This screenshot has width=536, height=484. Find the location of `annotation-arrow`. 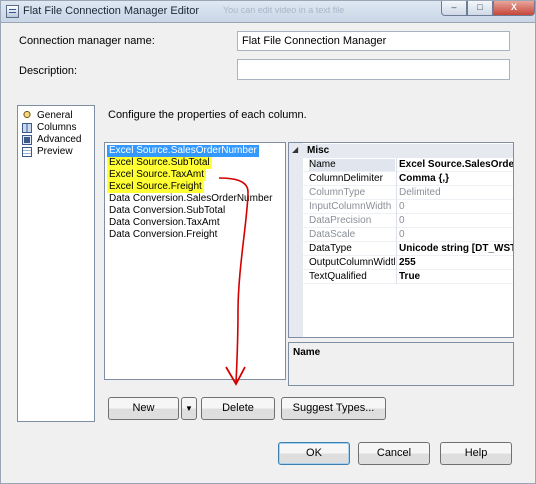

annotation-arrow is located at coordinates (233, 281).